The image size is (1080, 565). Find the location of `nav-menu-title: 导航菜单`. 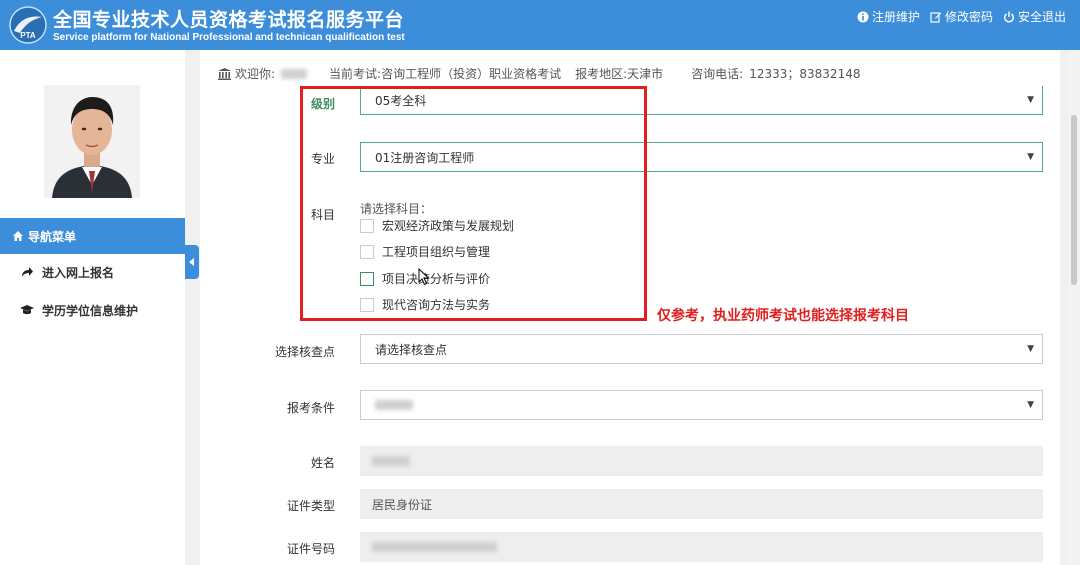

nav-menu-title: 导航菜单 is located at coordinates (52, 236).